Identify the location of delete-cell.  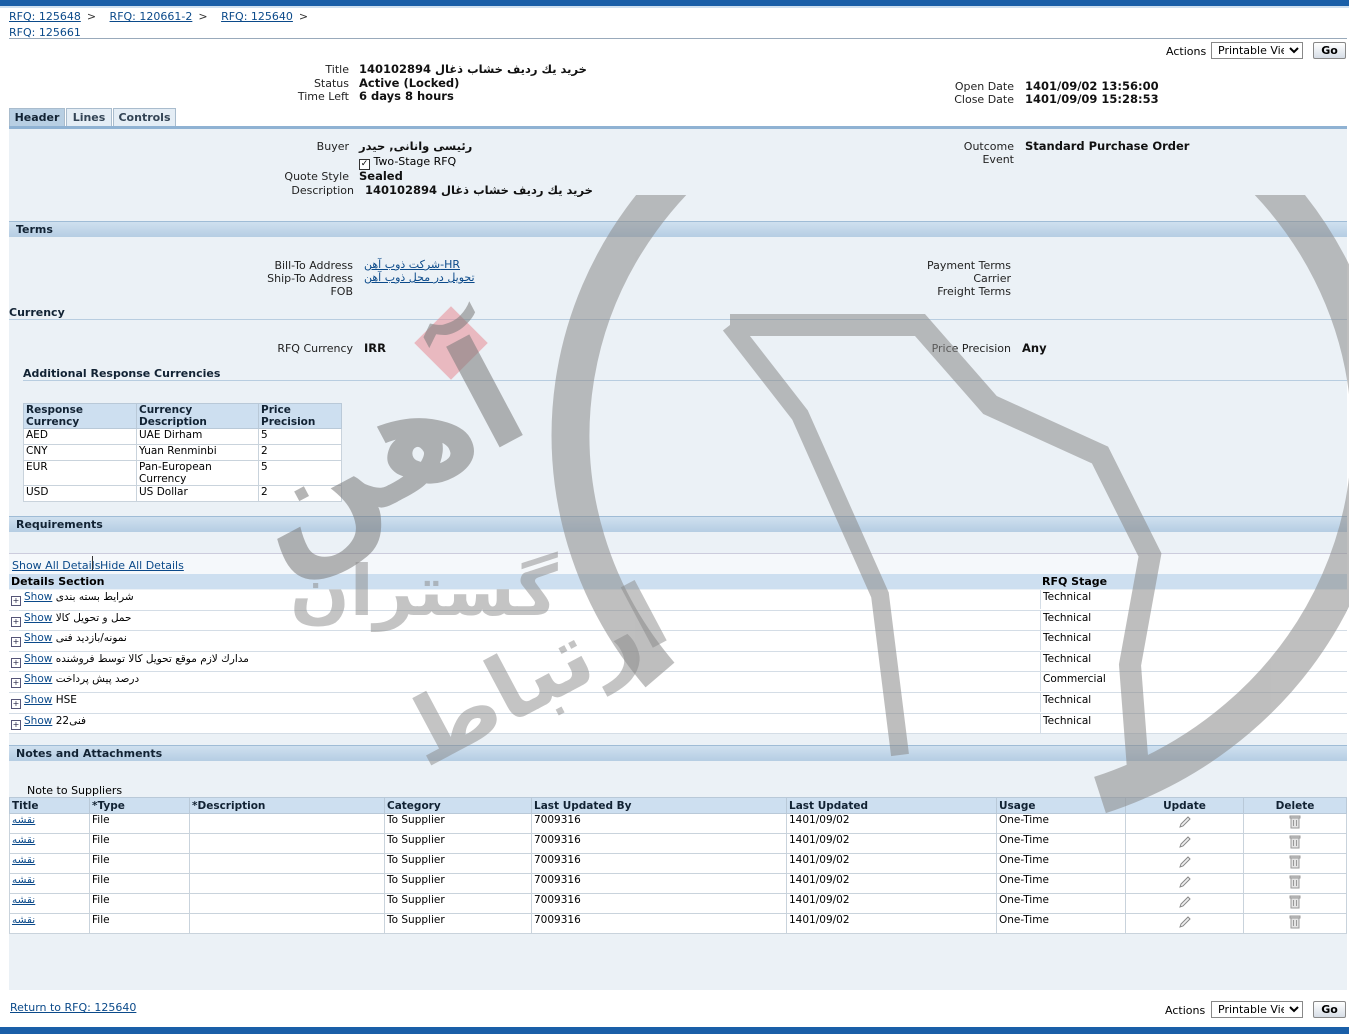
(1295, 843).